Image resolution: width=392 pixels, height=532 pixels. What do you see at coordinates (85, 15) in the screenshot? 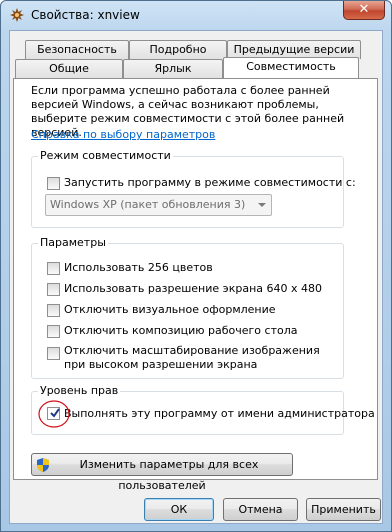
I see `window-title: Свойства: xnview` at bounding box center [85, 15].